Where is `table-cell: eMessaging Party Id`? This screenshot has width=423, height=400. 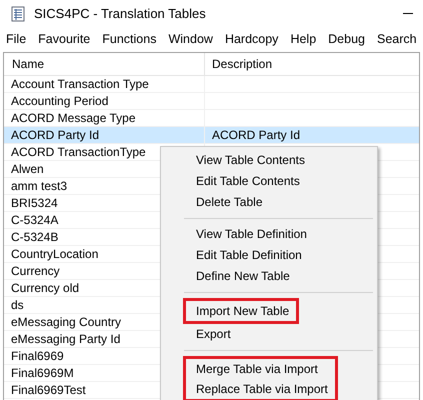 table-cell: eMessaging Party Id is located at coordinates (65, 339).